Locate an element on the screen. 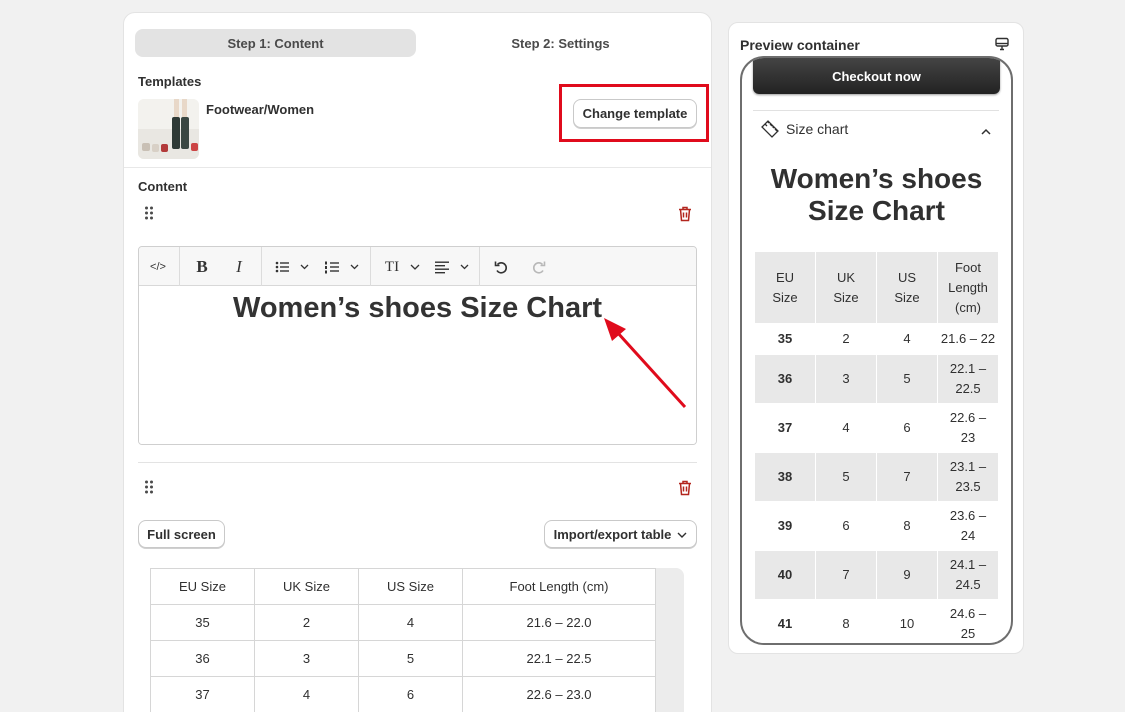 This screenshot has width=1125, height=712. undo-icon is located at coordinates (501, 267).